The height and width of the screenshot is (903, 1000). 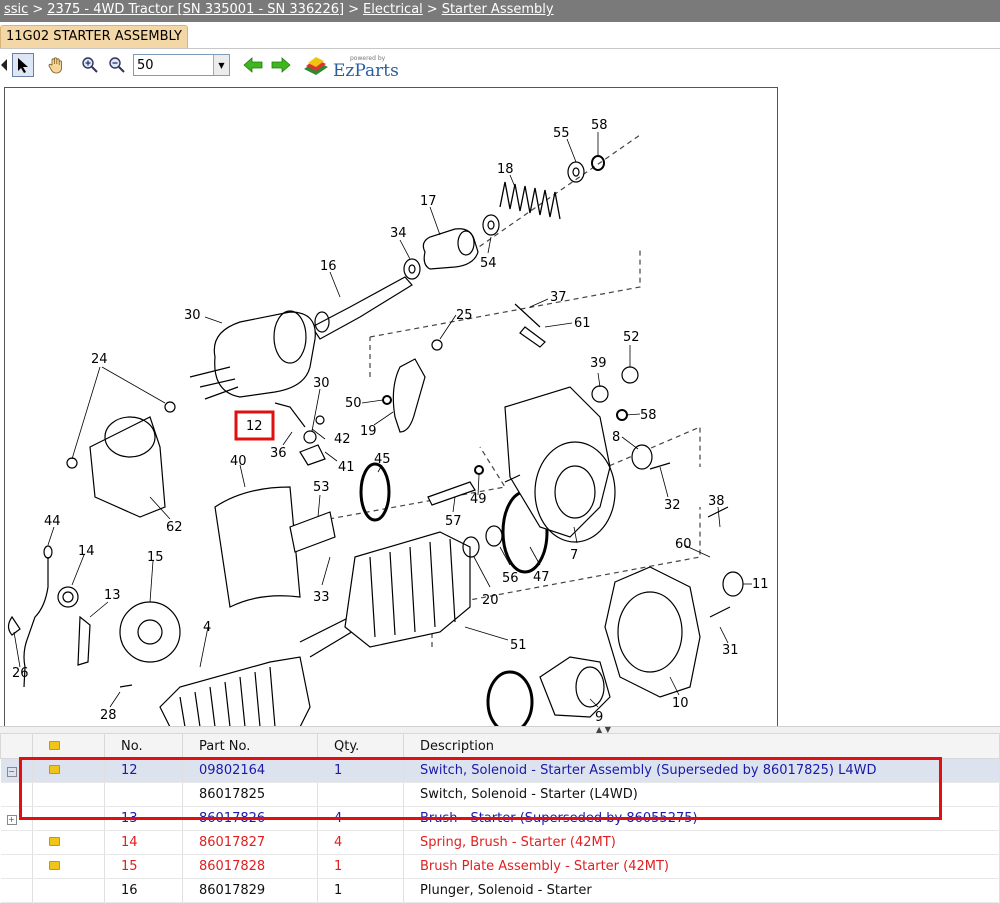 What do you see at coordinates (174, 527) in the screenshot?
I see `callout-62: 62` at bounding box center [174, 527].